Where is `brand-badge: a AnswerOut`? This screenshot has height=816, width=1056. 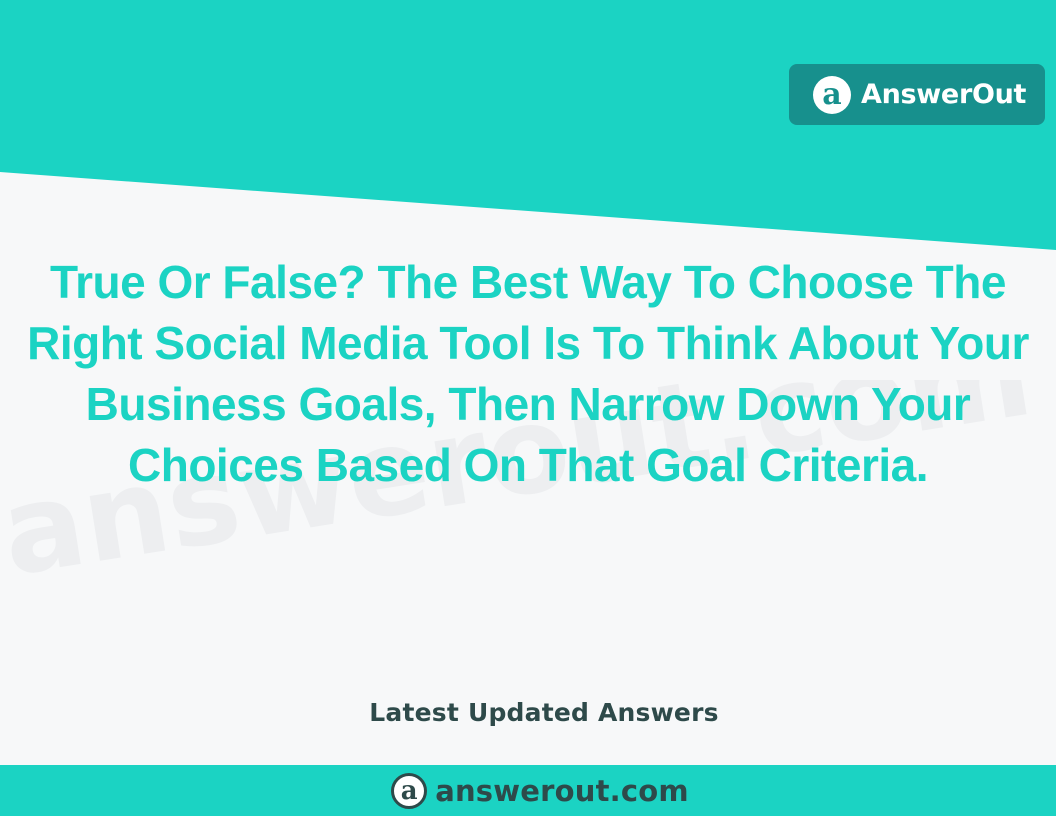 brand-badge: a AnswerOut is located at coordinates (917, 94).